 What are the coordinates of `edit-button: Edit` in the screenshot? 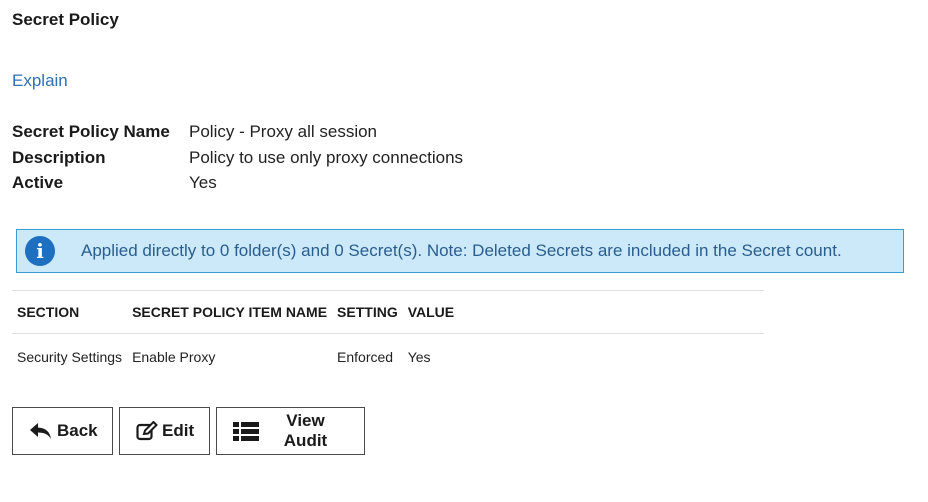 It's located at (164, 431).